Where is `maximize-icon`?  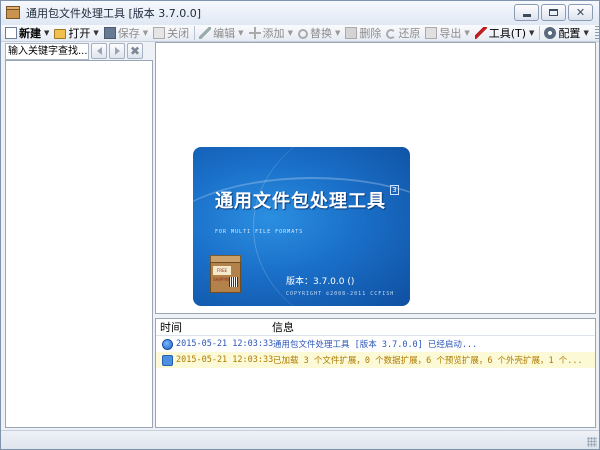 maximize-icon is located at coordinates (553, 12).